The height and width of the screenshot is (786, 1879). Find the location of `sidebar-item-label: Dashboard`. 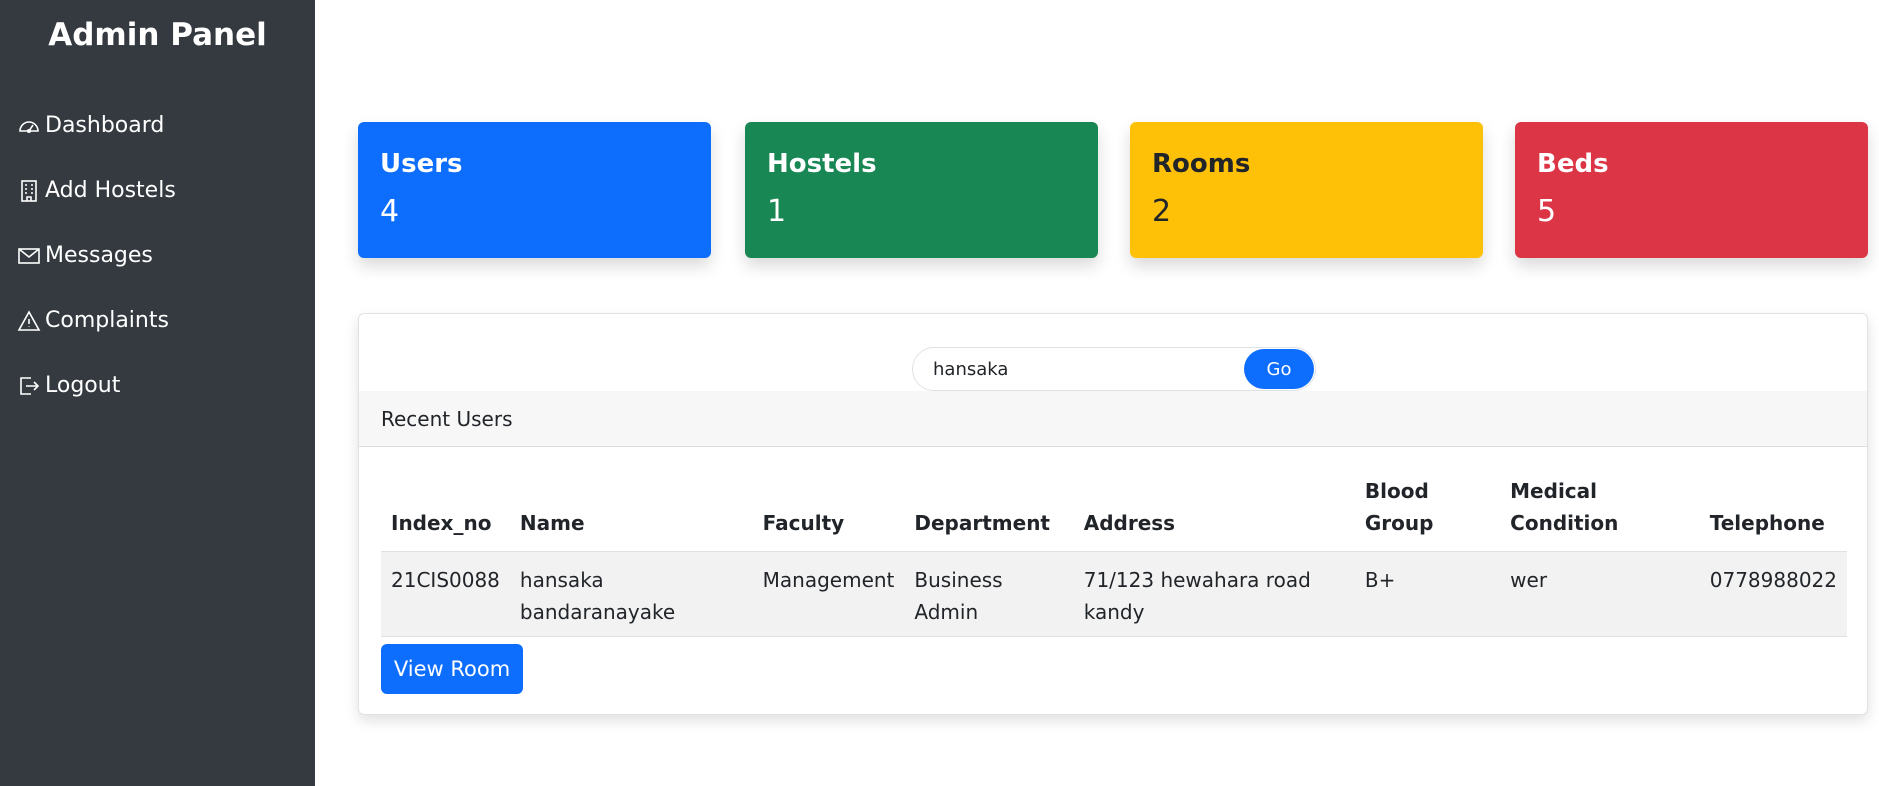

sidebar-item-label: Dashboard is located at coordinates (105, 125).